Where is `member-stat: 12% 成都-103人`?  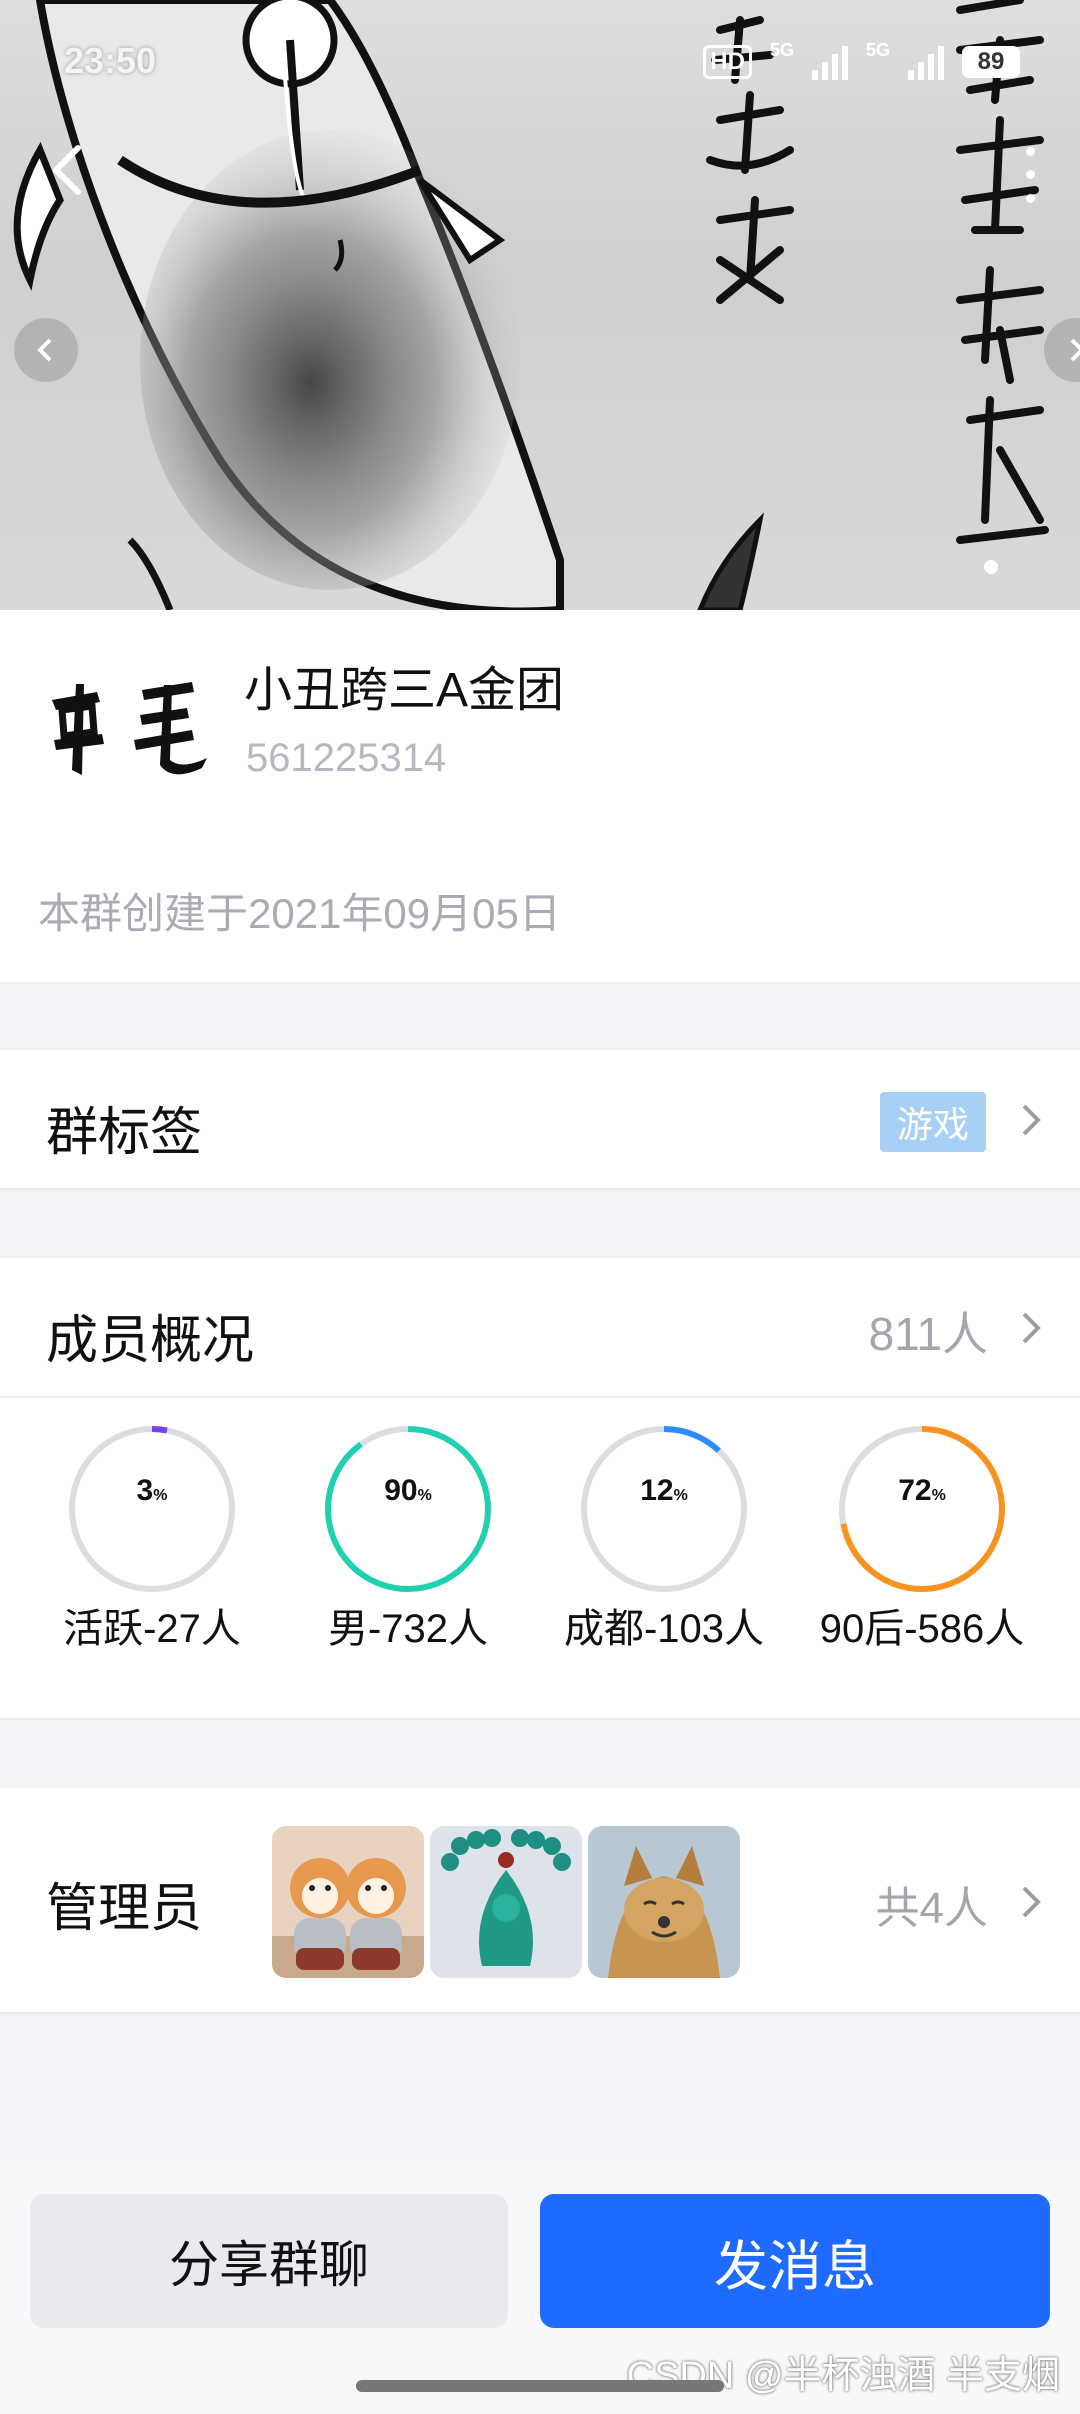
member-stat: 12% 成都-103人 is located at coordinates (664, 1554).